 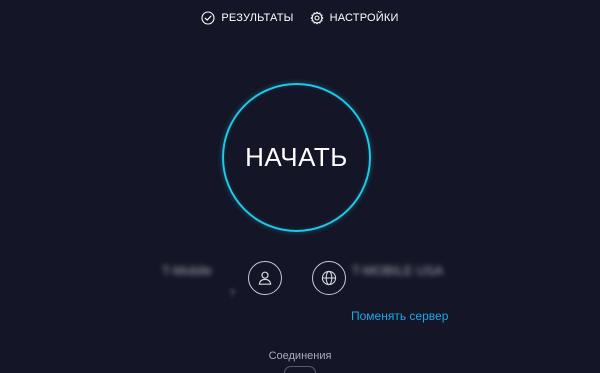 I want to click on settings-nav-item: НАСТРОЙКИ, so click(x=354, y=18).